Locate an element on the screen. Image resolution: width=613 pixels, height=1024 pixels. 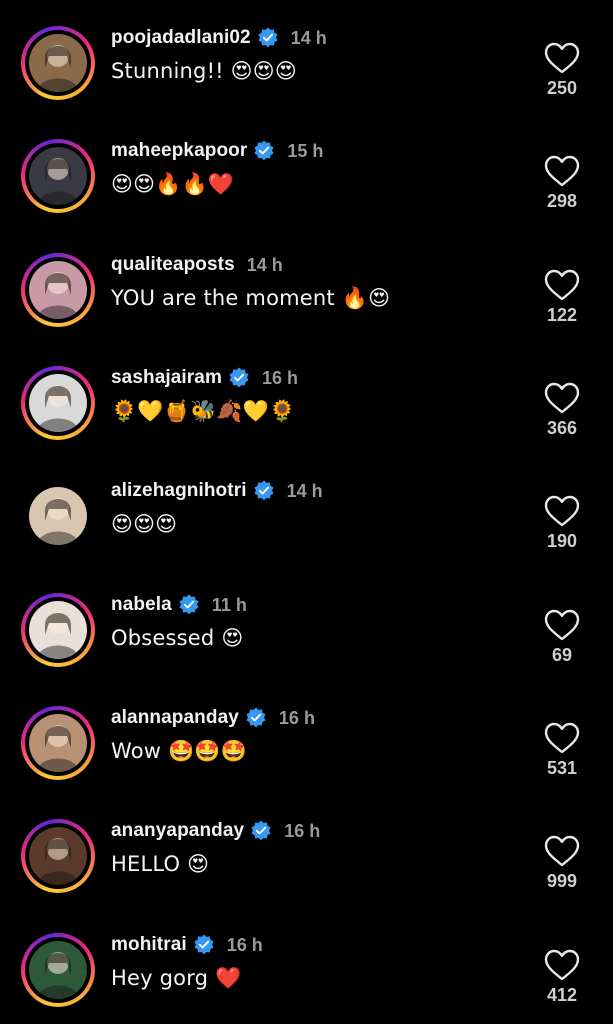
username-link: mohitrai is located at coordinates (149, 945).